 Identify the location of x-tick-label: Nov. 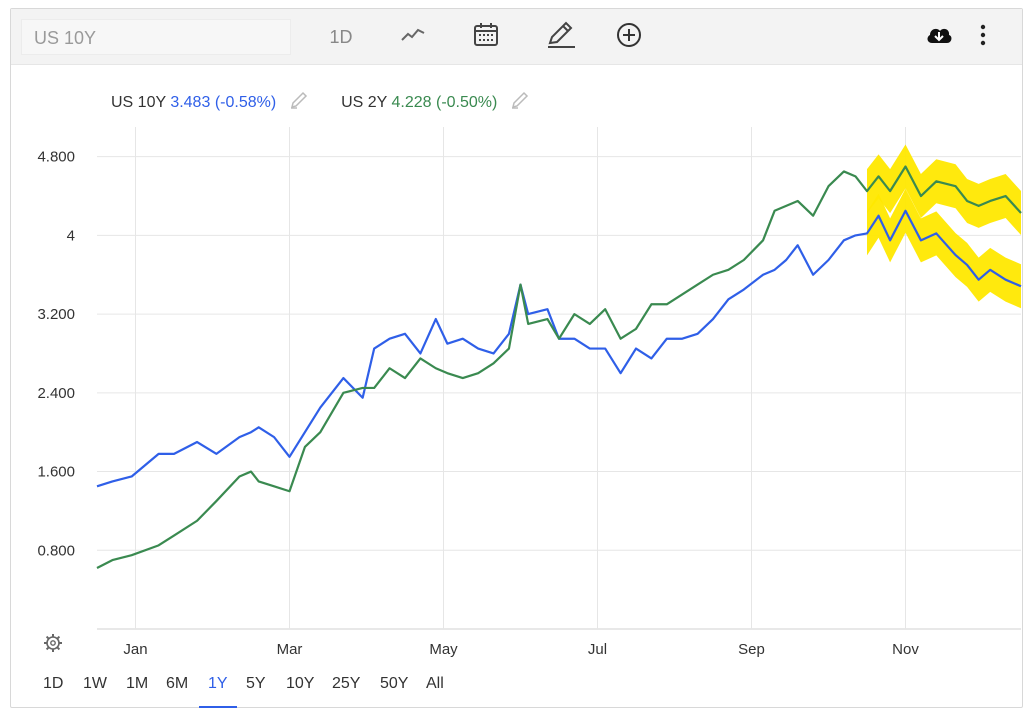
(905, 649).